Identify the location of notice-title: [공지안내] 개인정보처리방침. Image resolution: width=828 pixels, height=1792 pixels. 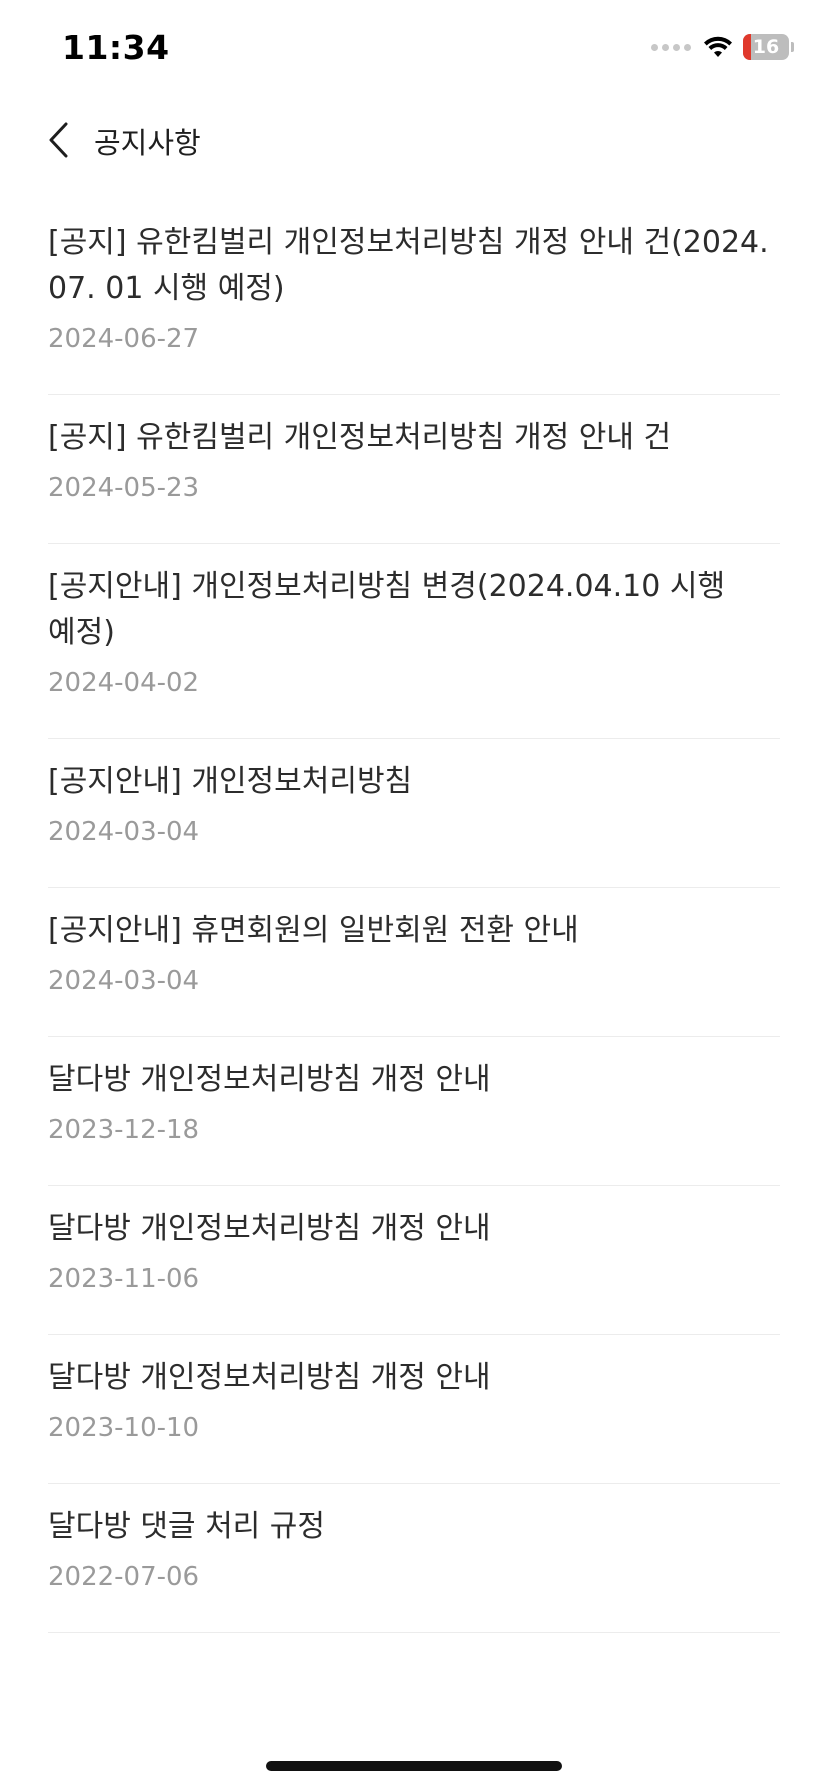
(230, 781).